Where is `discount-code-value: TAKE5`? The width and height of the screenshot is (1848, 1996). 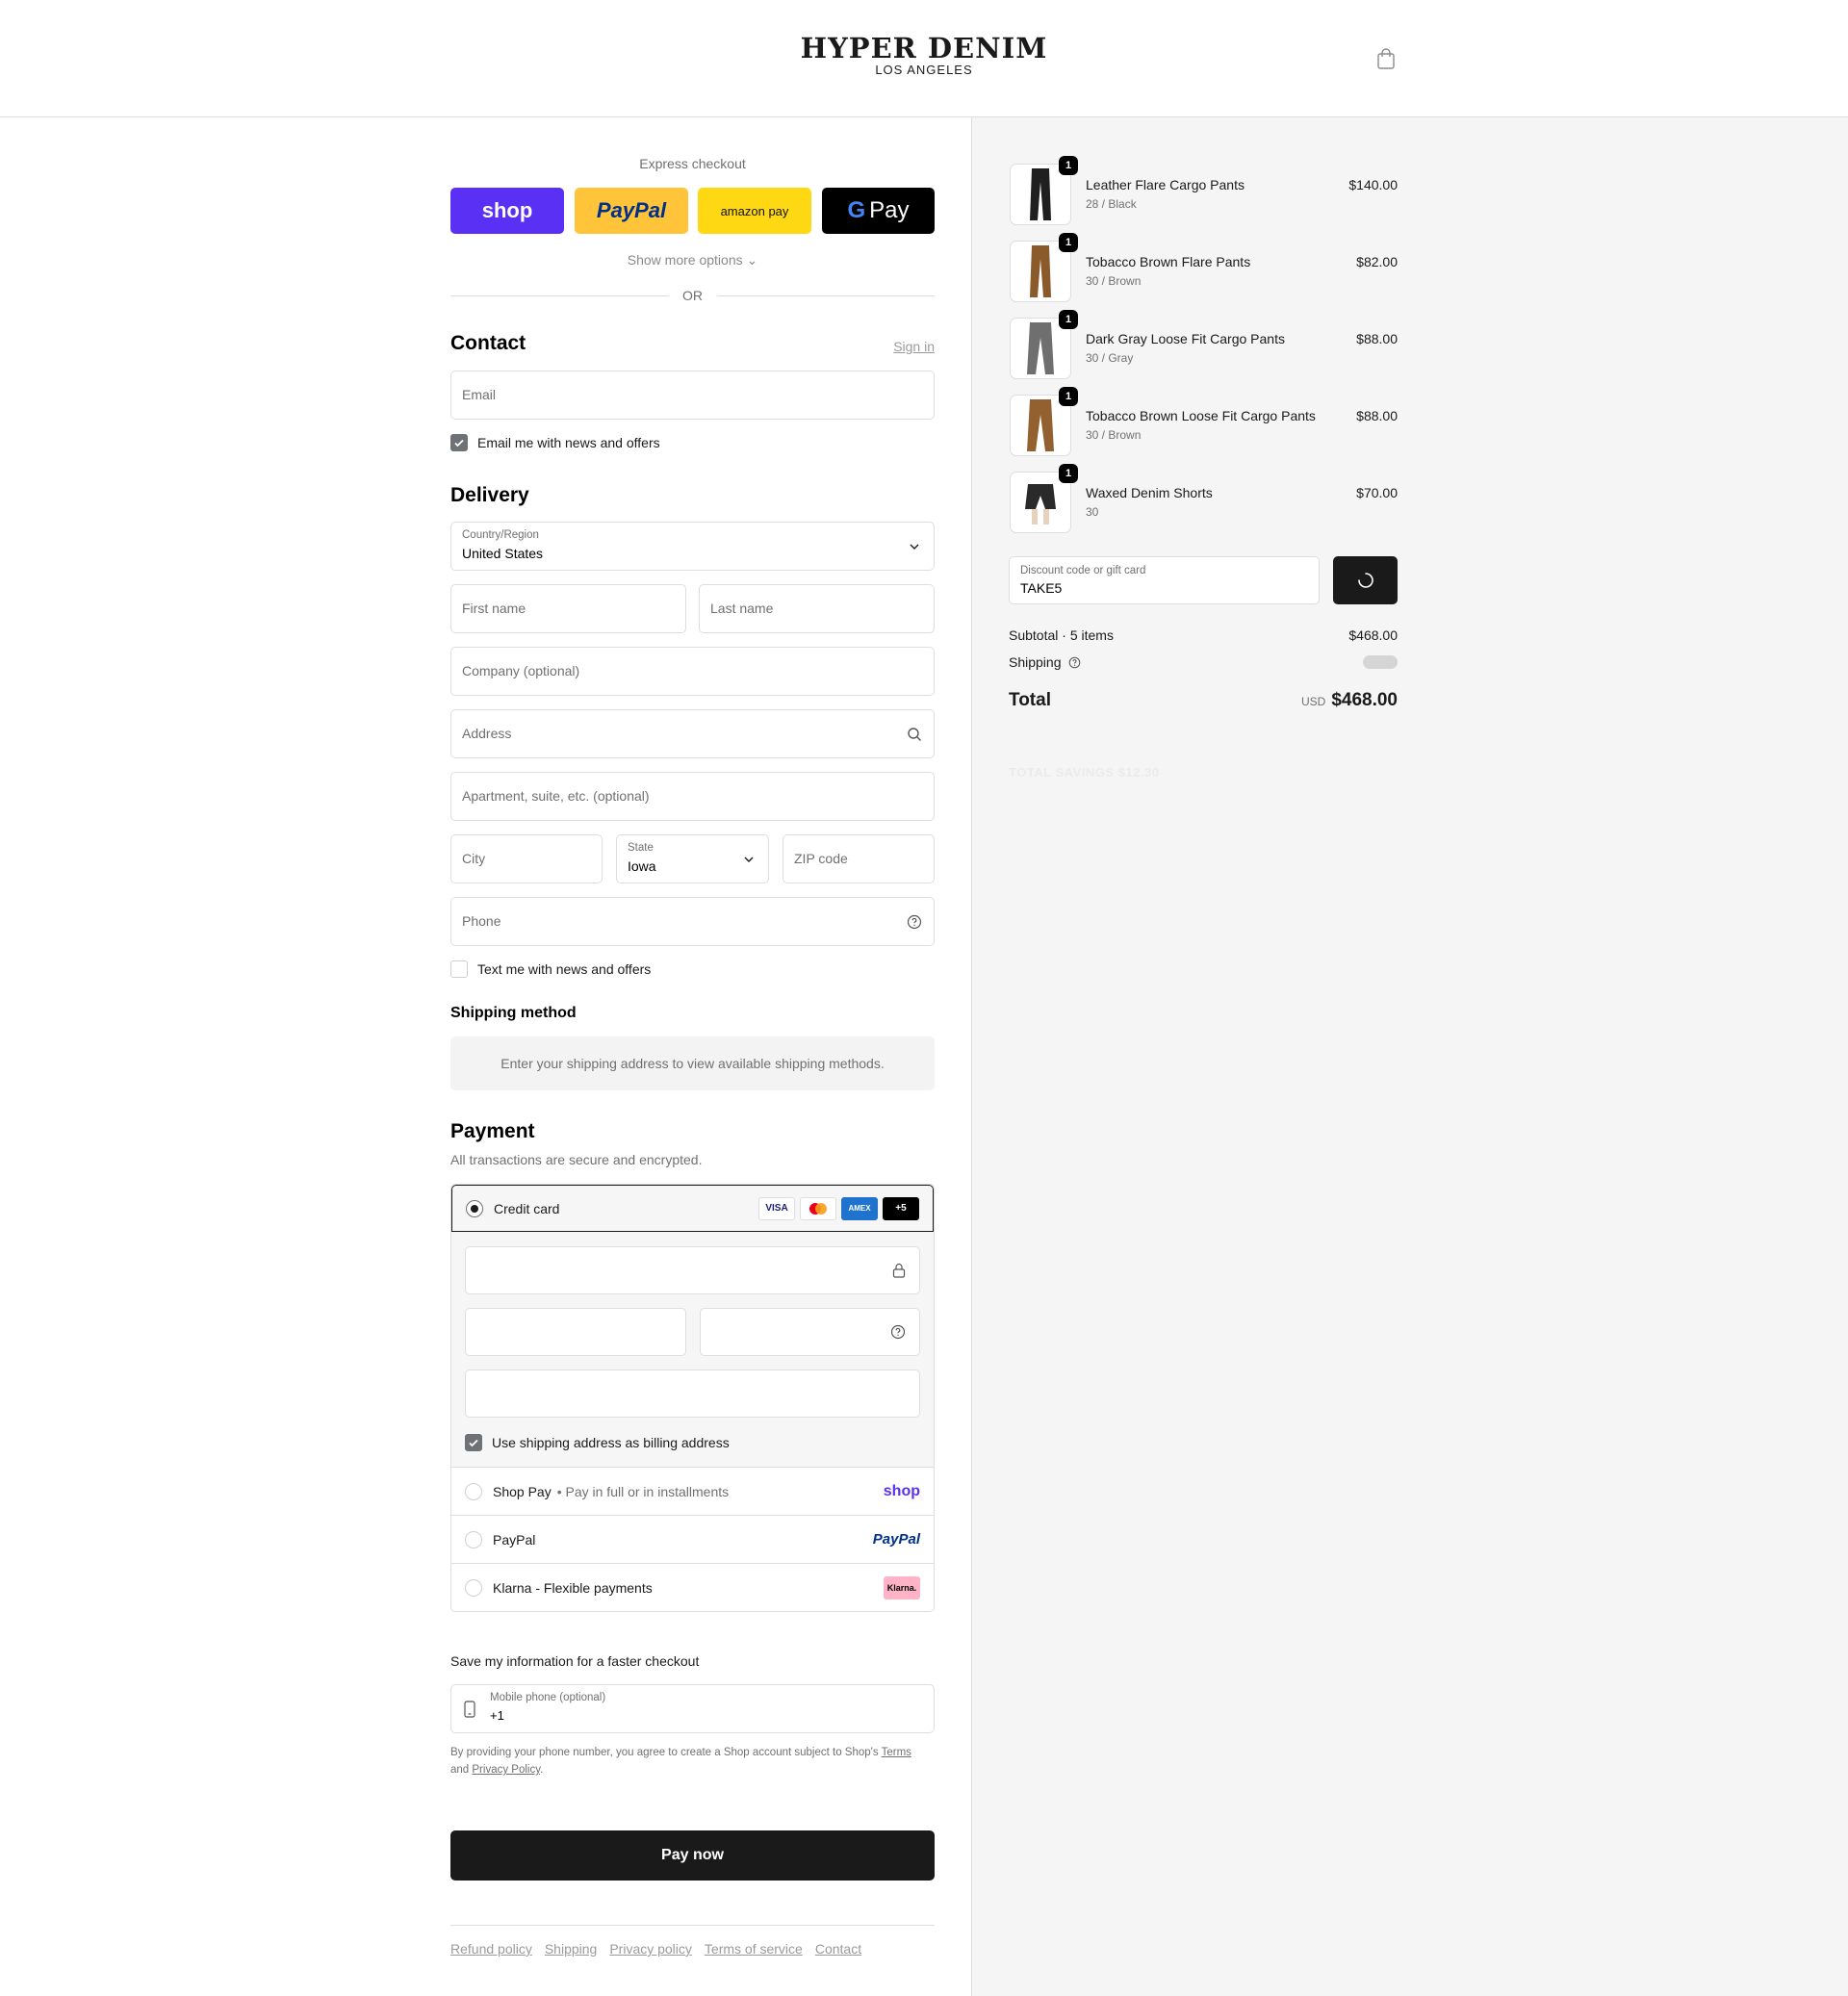 discount-code-value: TAKE5 is located at coordinates (1041, 588).